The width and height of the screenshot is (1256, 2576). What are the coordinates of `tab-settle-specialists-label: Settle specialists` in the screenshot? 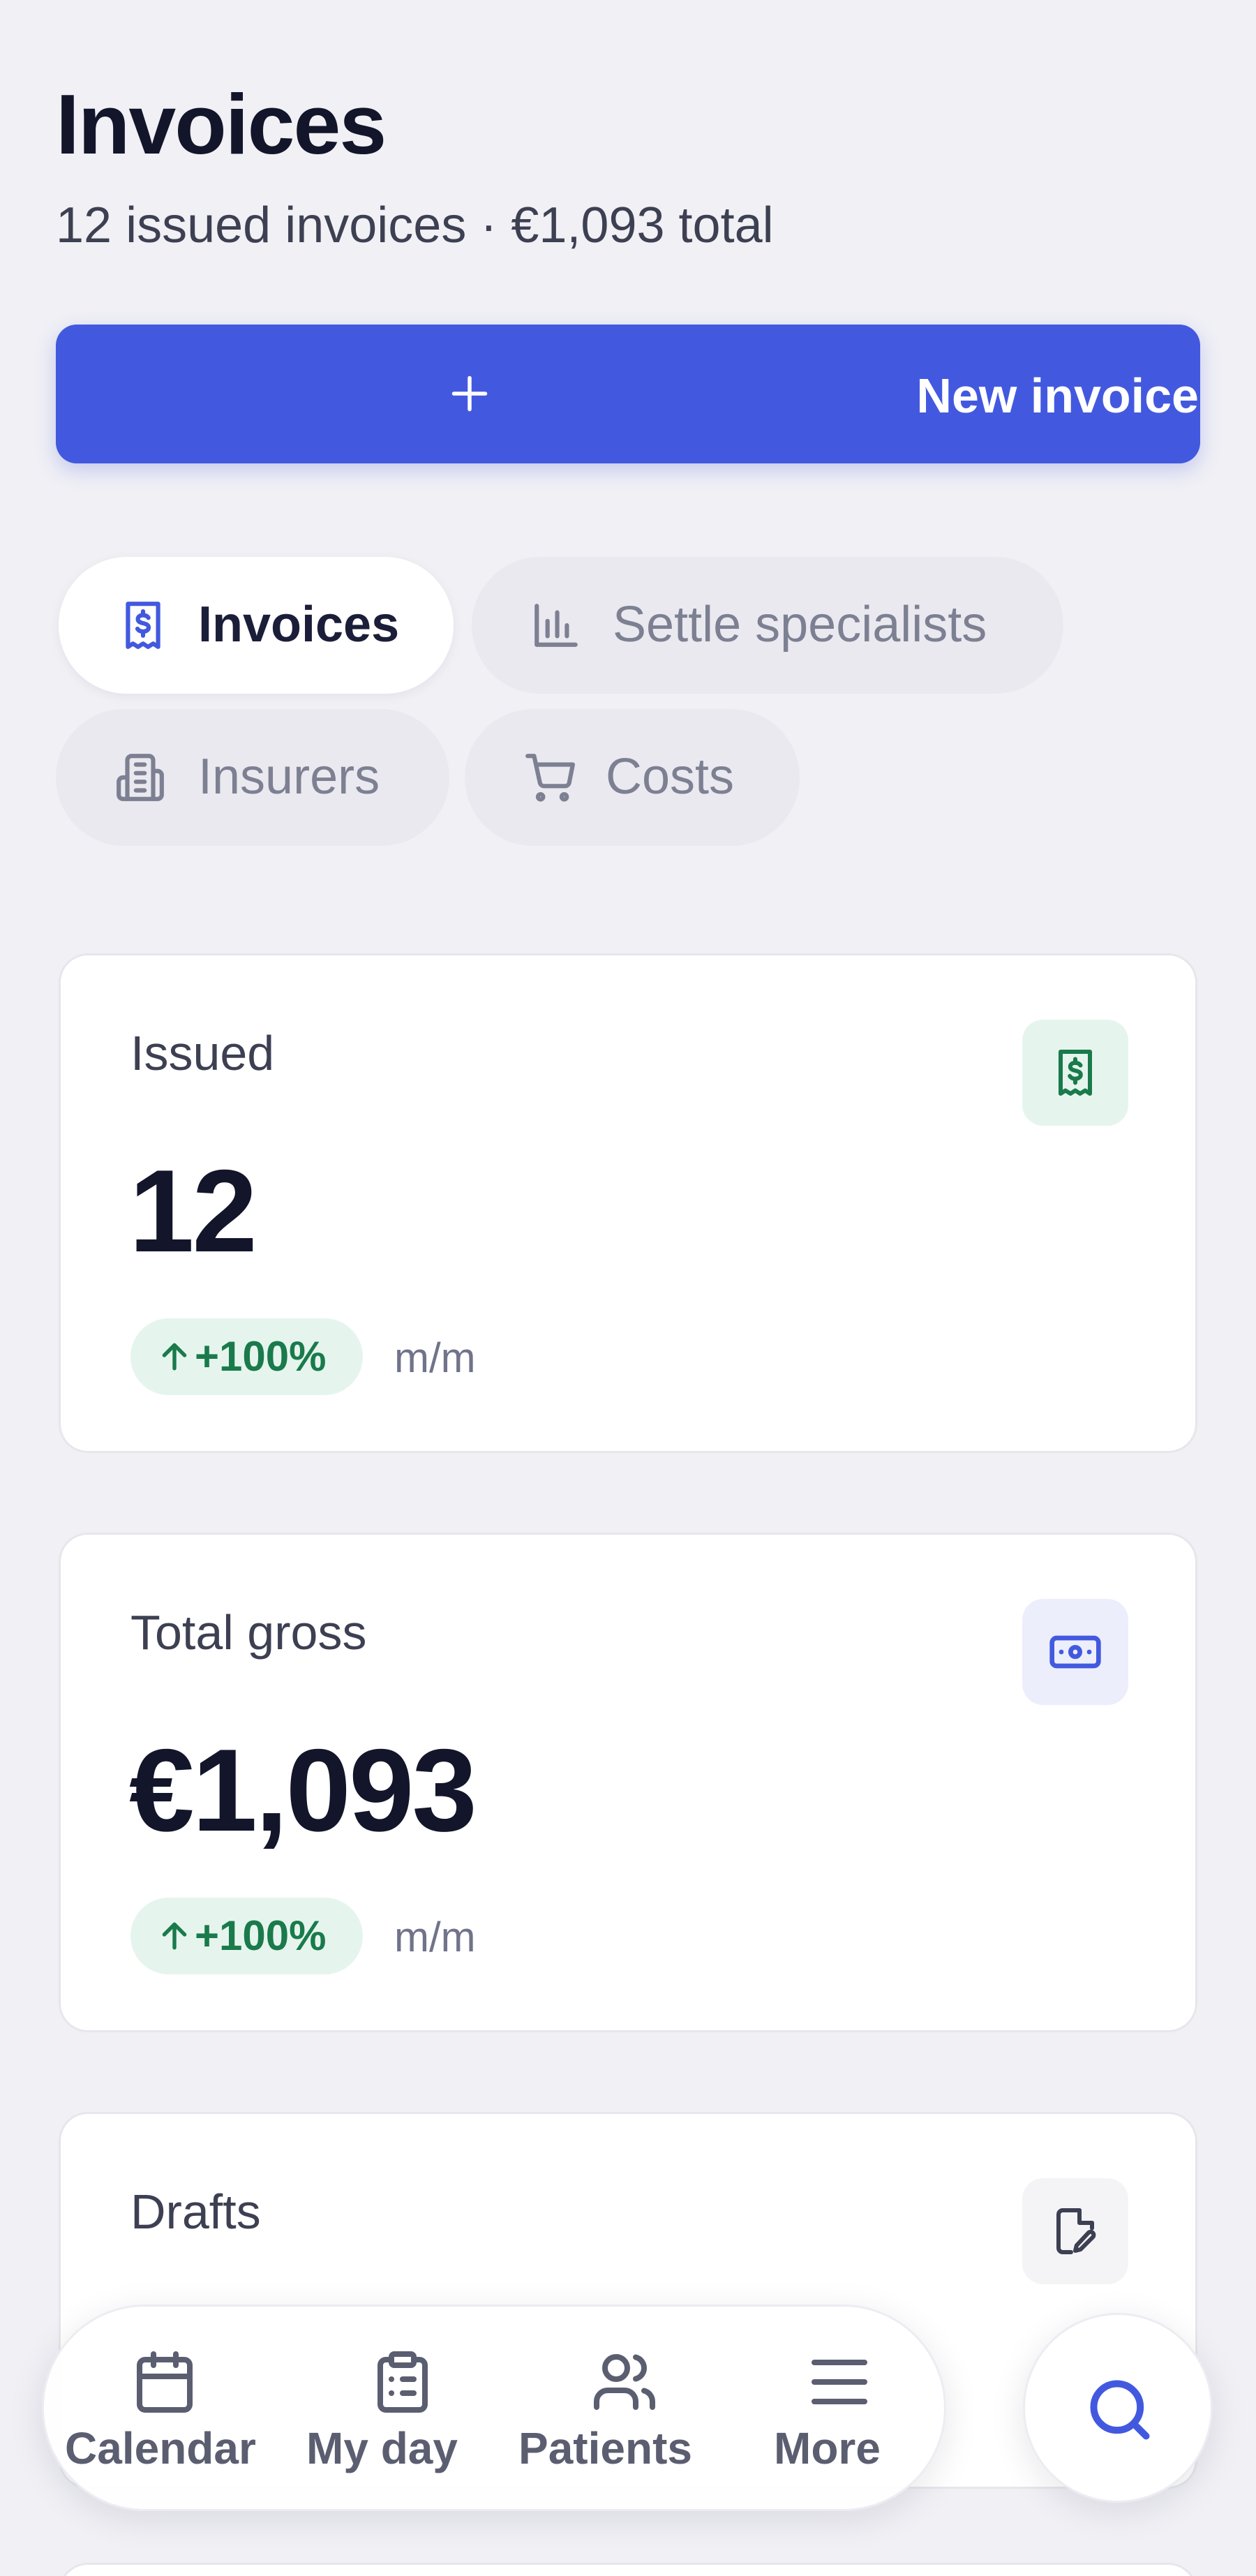 It's located at (800, 625).